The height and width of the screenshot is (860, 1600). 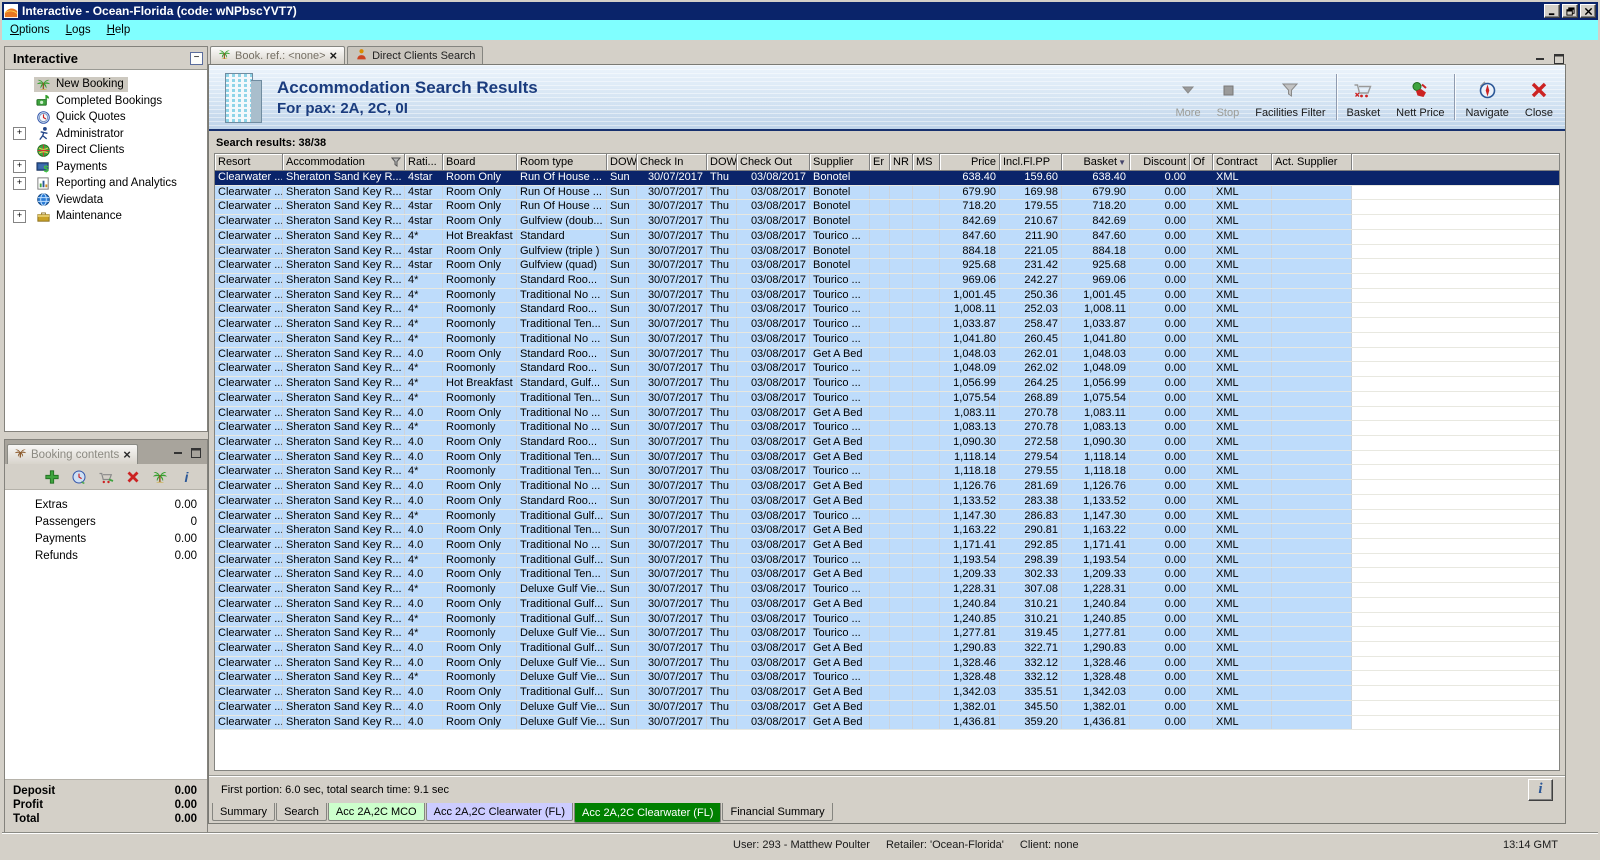 What do you see at coordinates (301, 812) in the screenshot?
I see `bottom-tab: Search` at bounding box center [301, 812].